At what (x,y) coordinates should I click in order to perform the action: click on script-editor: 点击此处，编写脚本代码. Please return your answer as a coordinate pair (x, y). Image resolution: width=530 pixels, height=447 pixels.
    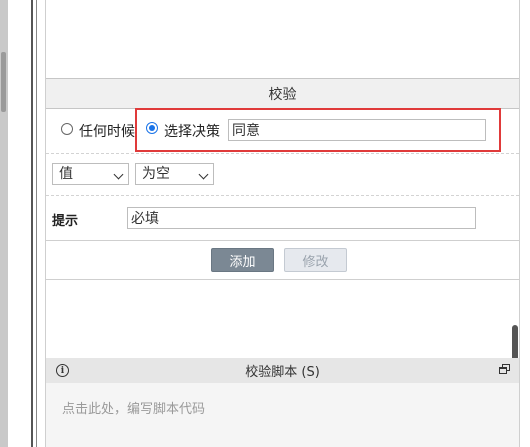
    Looking at the image, I should click on (282, 415).